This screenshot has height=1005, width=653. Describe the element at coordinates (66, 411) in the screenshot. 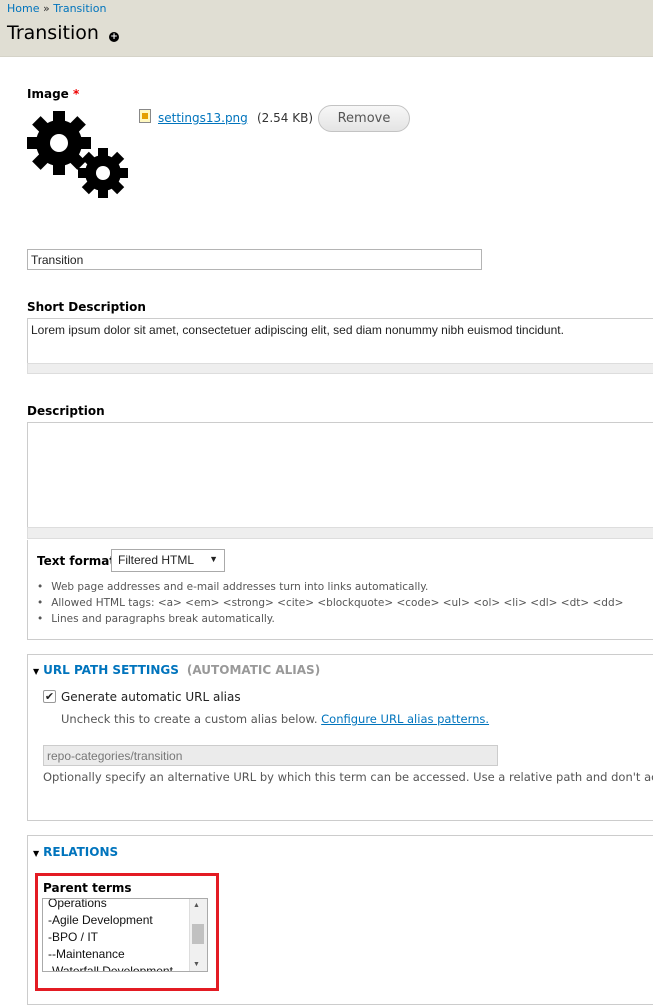

I see `description-label: Description` at that location.